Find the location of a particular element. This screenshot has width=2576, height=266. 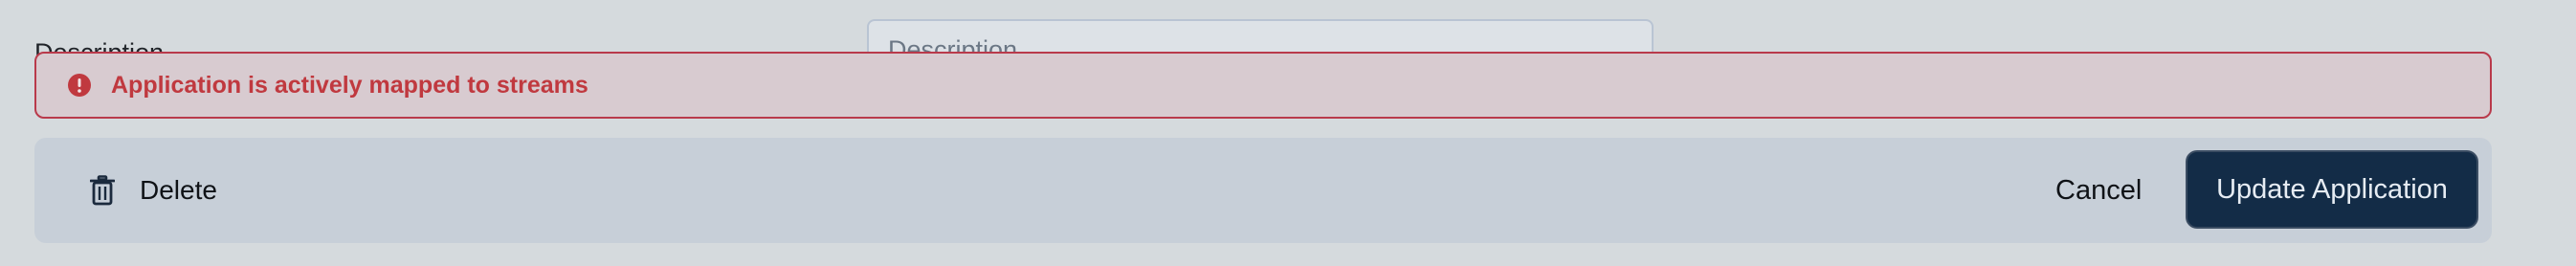

delete-label: Delete is located at coordinates (178, 190).